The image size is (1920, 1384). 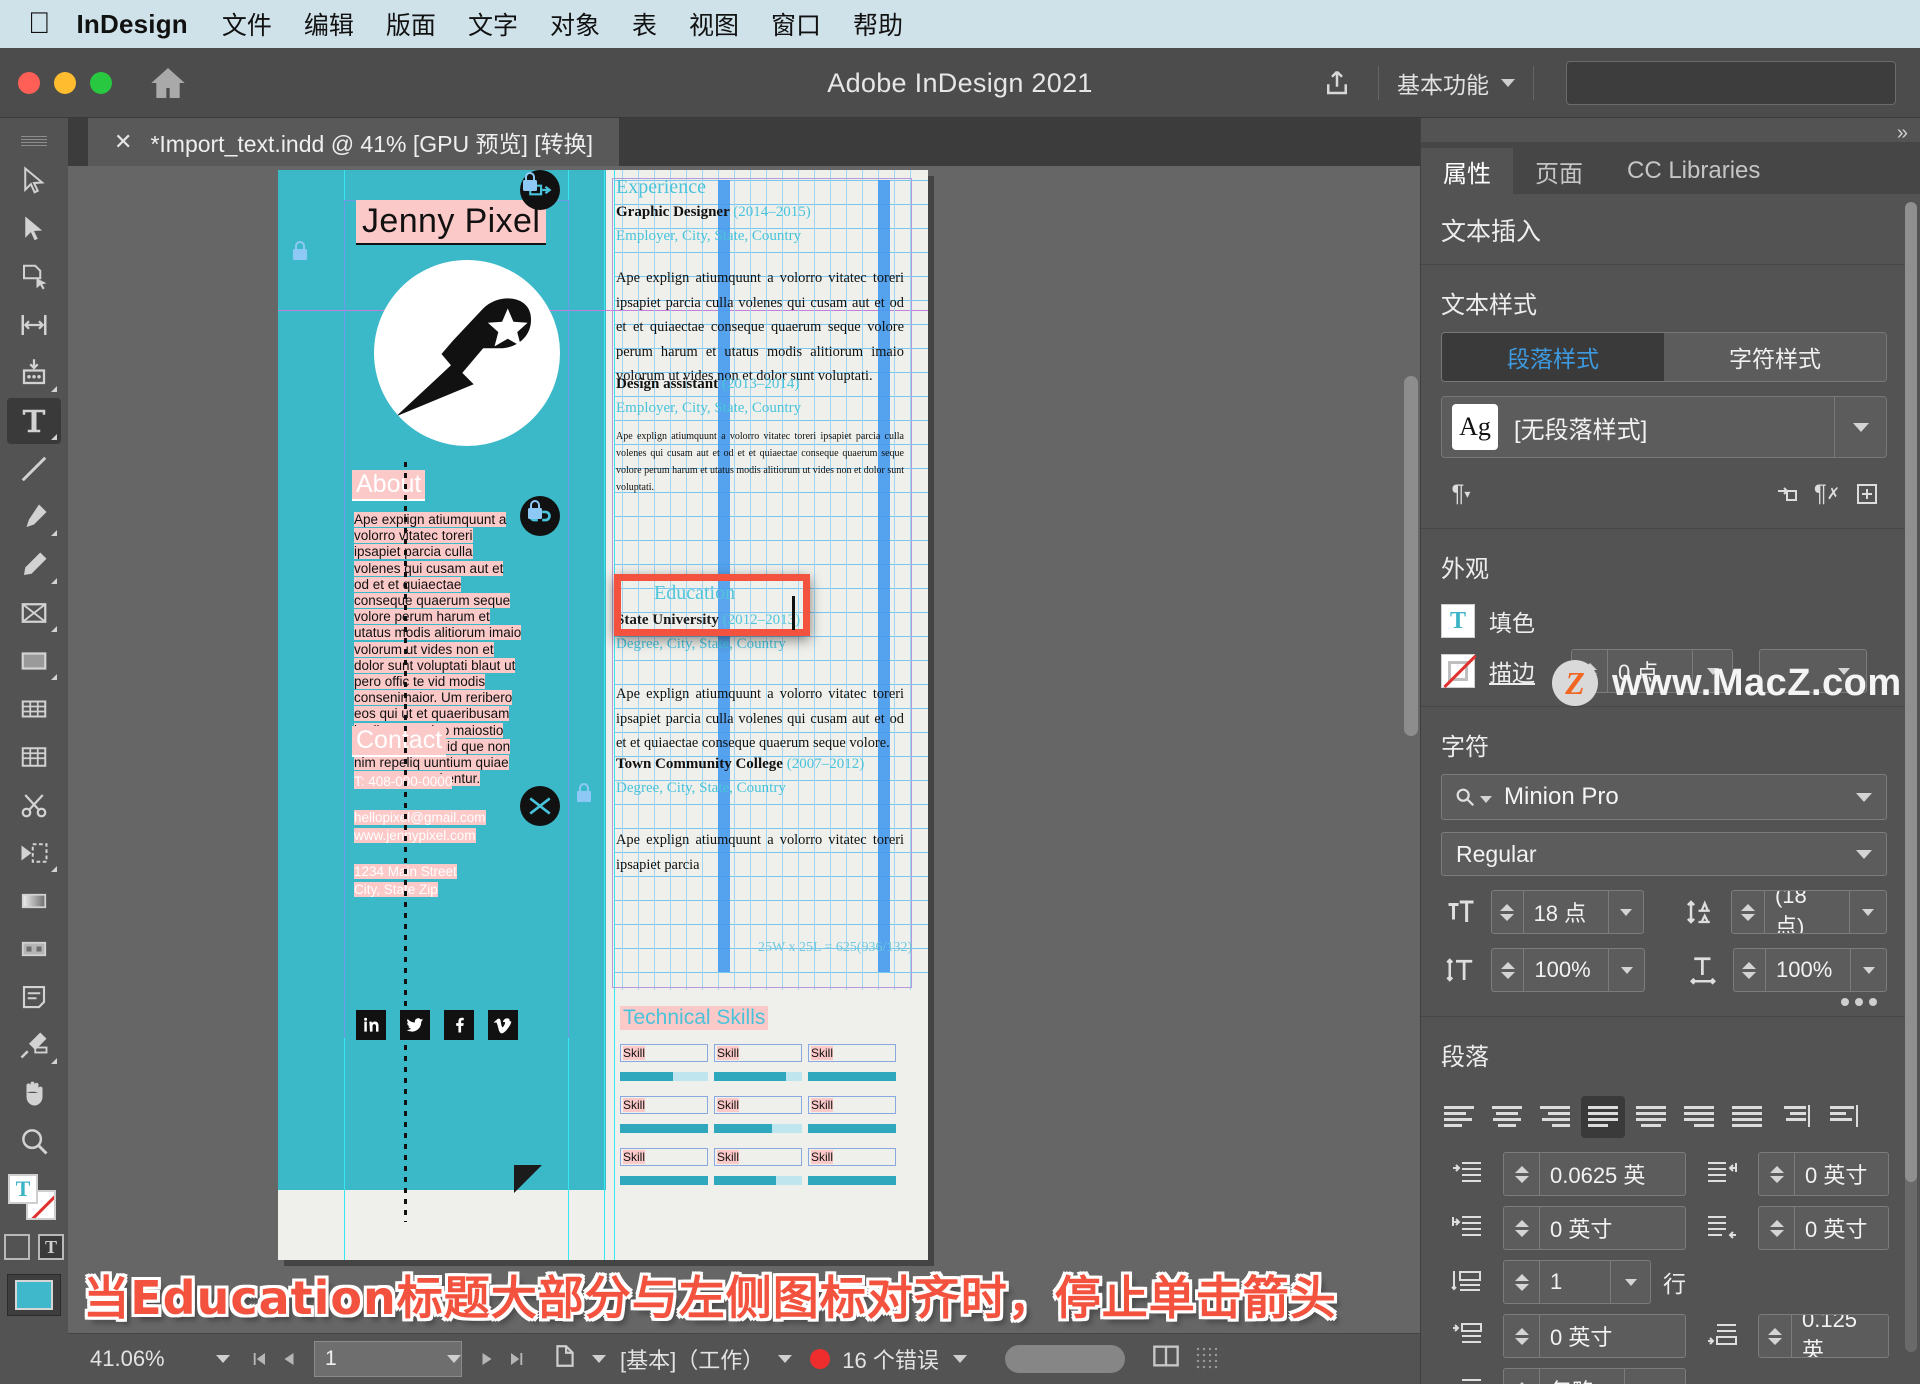 What do you see at coordinates (1787, 494) in the screenshot?
I see `redefine-style-icon` at bounding box center [1787, 494].